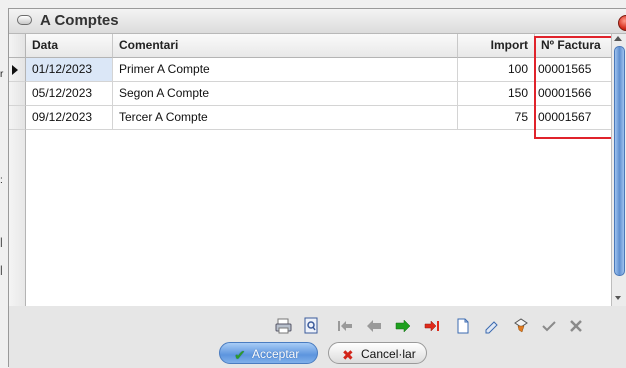 The image size is (626, 368). What do you see at coordinates (574, 118) in the screenshot?
I see `cell-factura: 00001567` at bounding box center [574, 118].